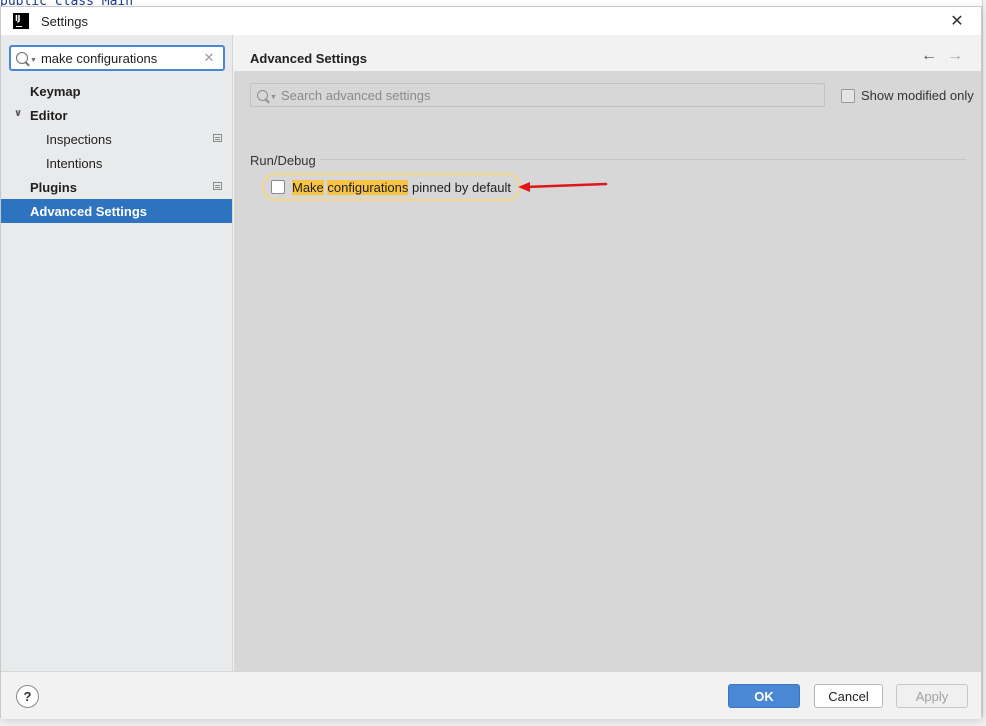  What do you see at coordinates (116, 91) in the screenshot?
I see `sidebar-item-keymap: Keymap` at bounding box center [116, 91].